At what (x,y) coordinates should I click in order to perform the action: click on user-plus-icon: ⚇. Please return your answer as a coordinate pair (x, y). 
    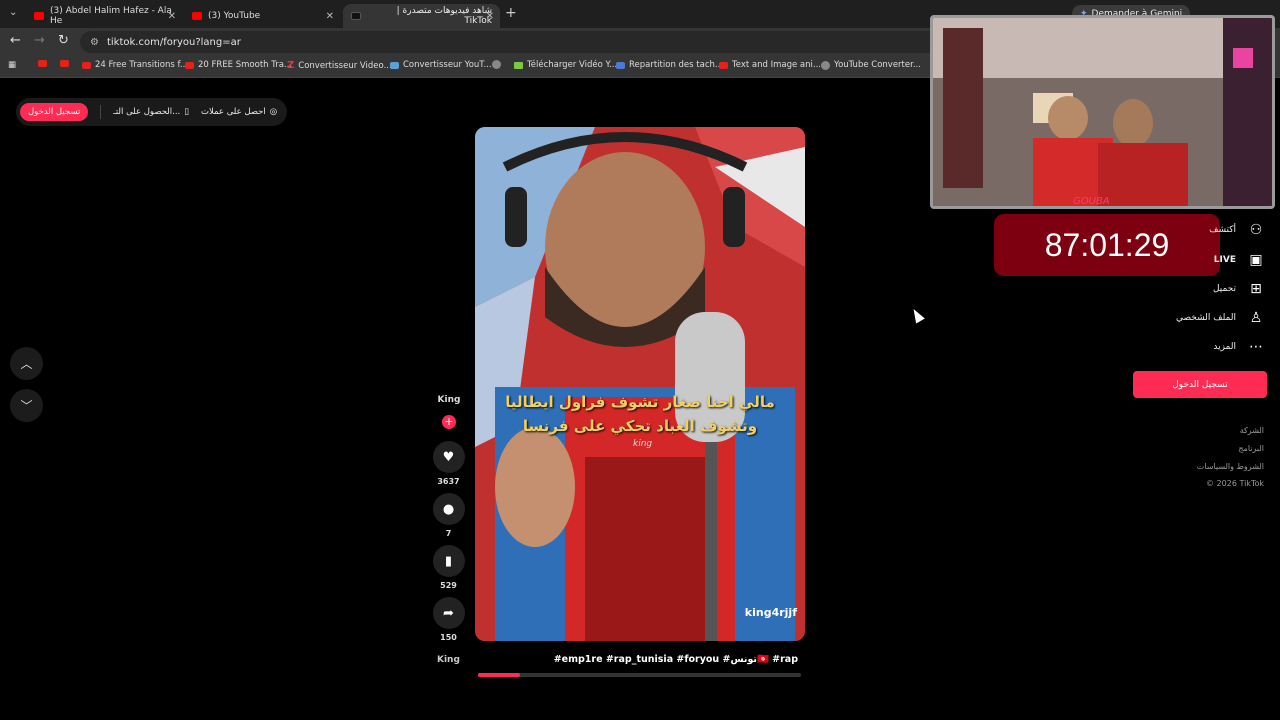
    Looking at the image, I should click on (1256, 230).